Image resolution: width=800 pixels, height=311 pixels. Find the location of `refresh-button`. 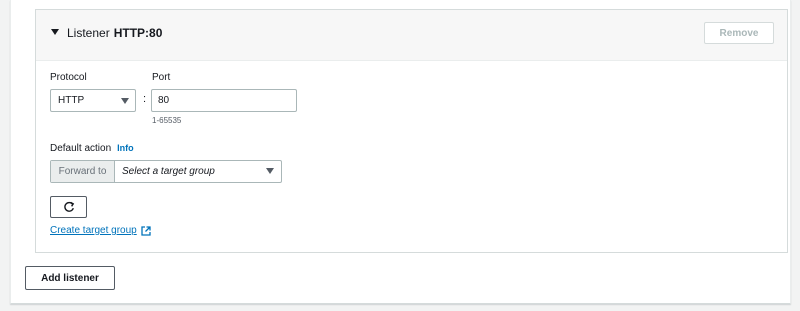

refresh-button is located at coordinates (68, 207).